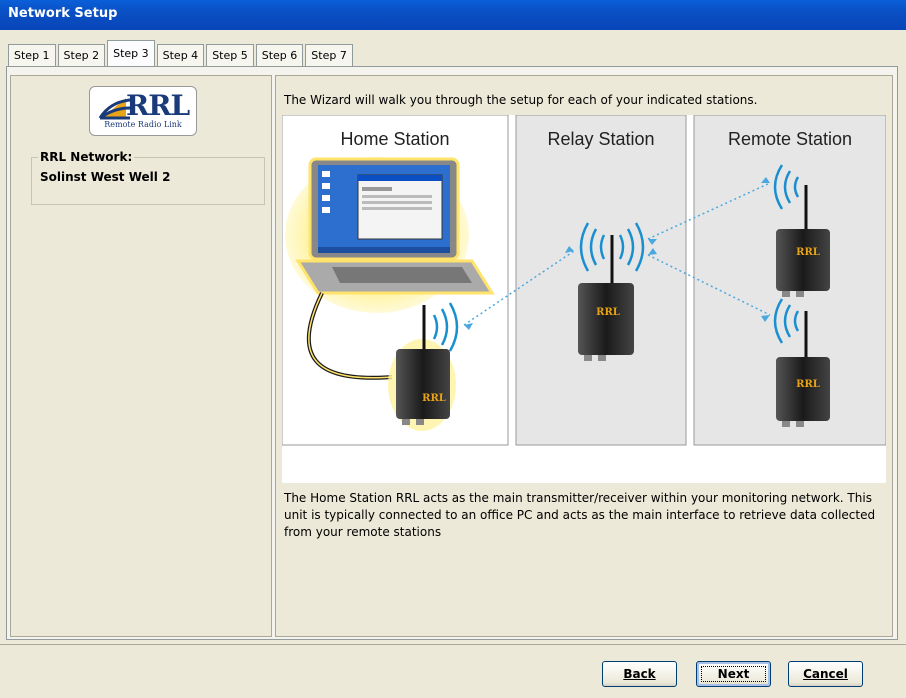  I want to click on remote-station-label: Remote Station, so click(790, 139).